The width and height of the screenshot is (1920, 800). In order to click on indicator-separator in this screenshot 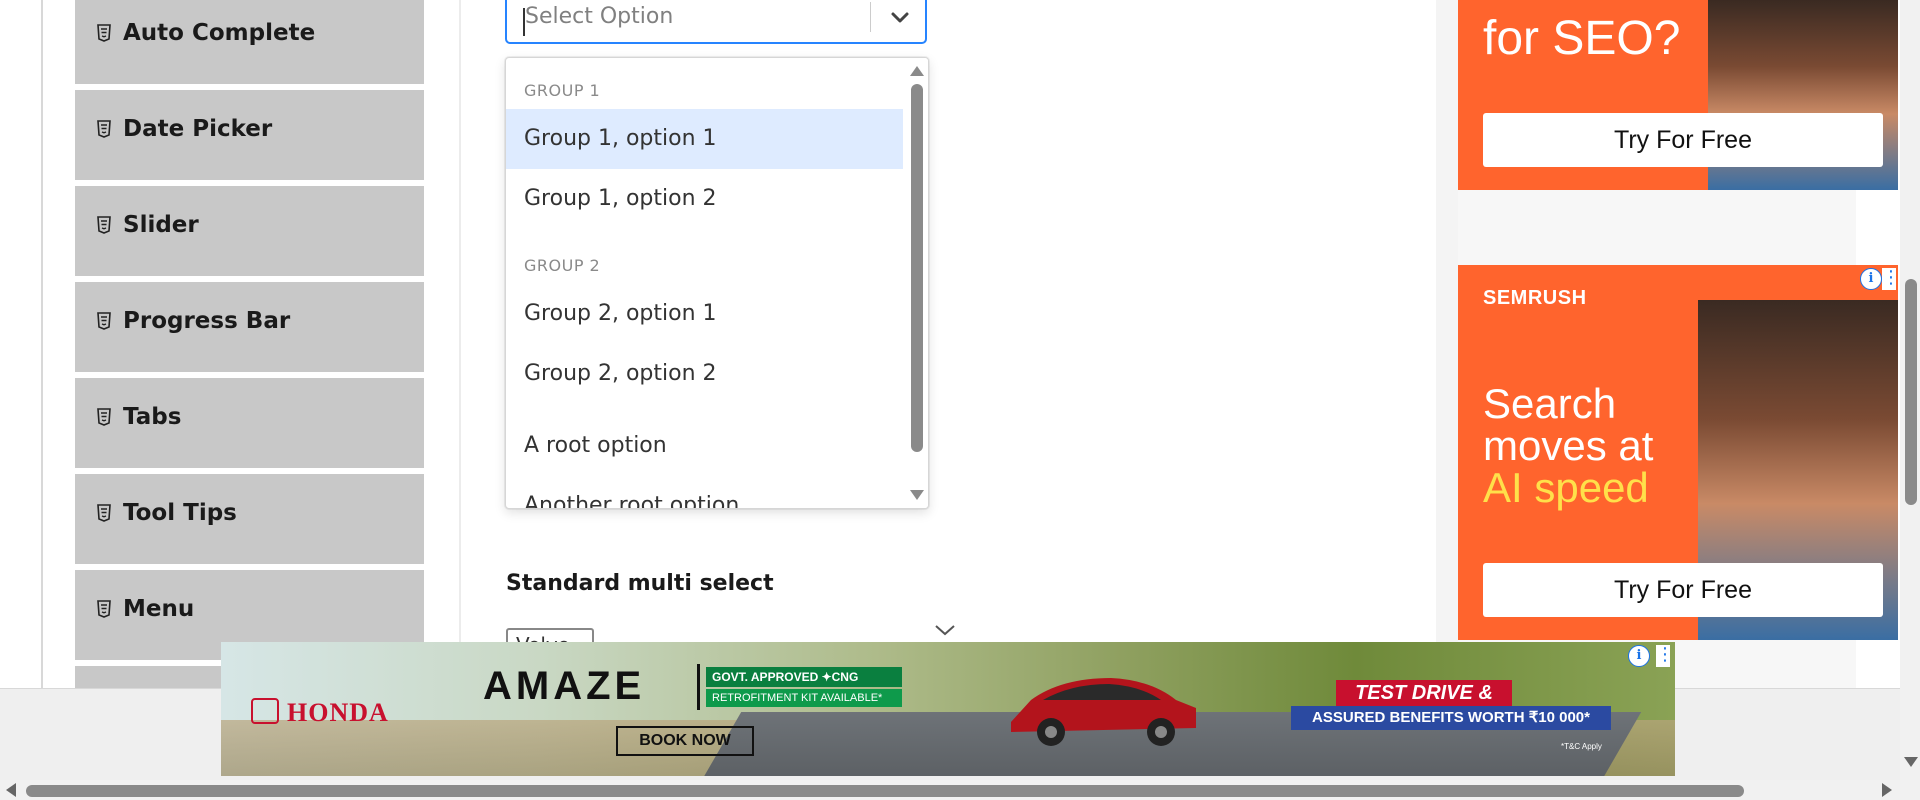, I will do `click(870, 17)`.